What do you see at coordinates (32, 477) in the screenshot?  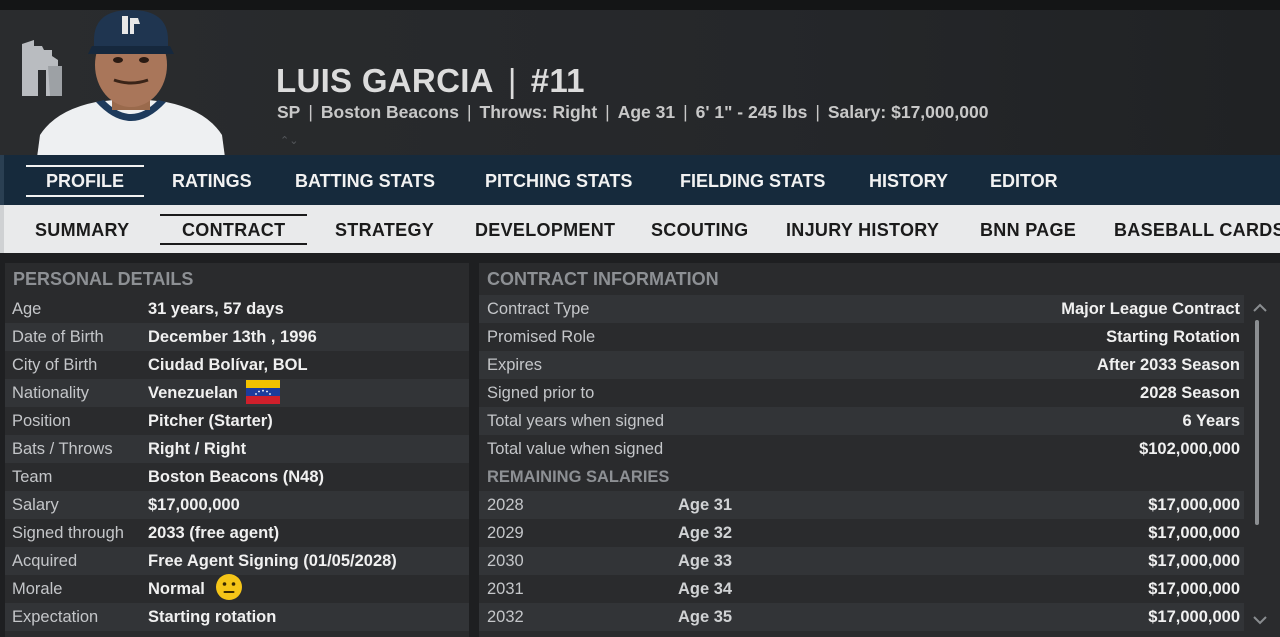 I see `detail-label: Team` at bounding box center [32, 477].